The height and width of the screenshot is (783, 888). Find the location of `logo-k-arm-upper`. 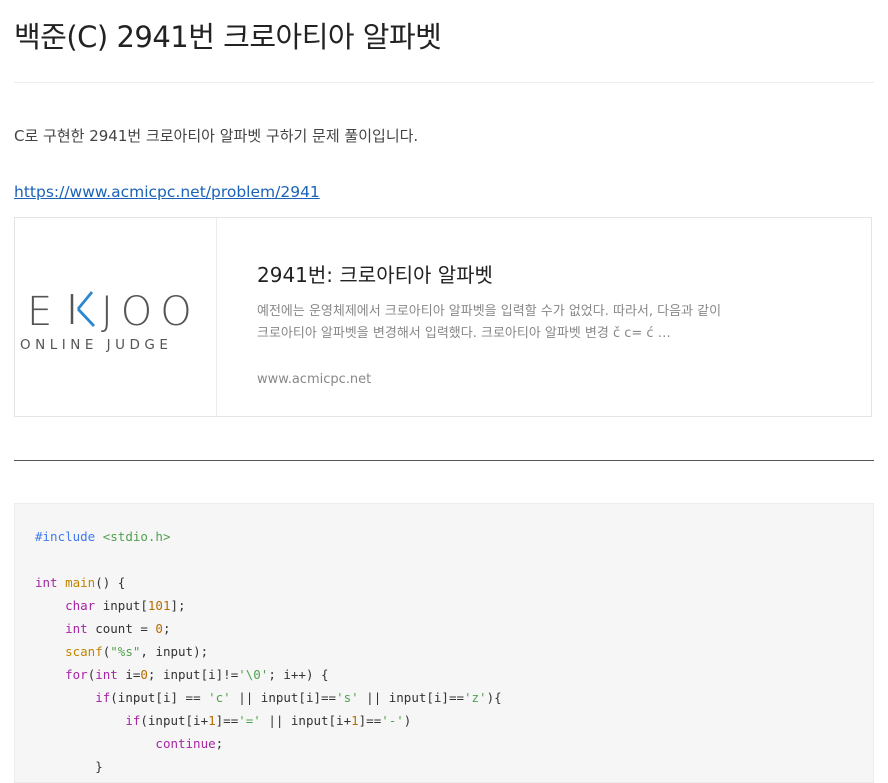

logo-k-arm-upper is located at coordinates (85, 300).